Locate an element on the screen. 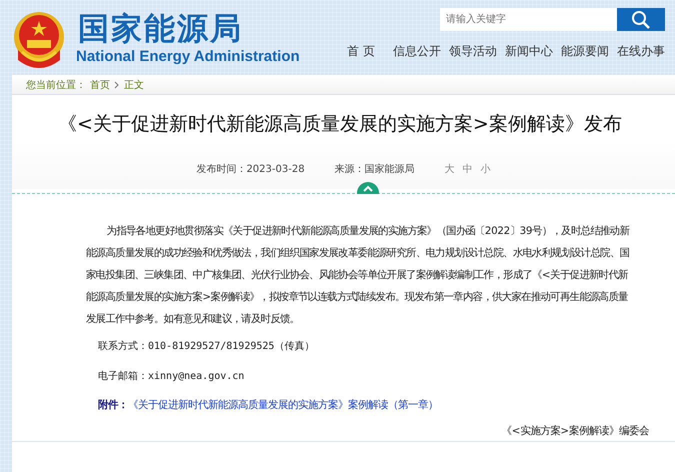 The height and width of the screenshot is (472, 675). email-info: 电子邮箱：xinny@nea.gov.cn is located at coordinates (172, 377).